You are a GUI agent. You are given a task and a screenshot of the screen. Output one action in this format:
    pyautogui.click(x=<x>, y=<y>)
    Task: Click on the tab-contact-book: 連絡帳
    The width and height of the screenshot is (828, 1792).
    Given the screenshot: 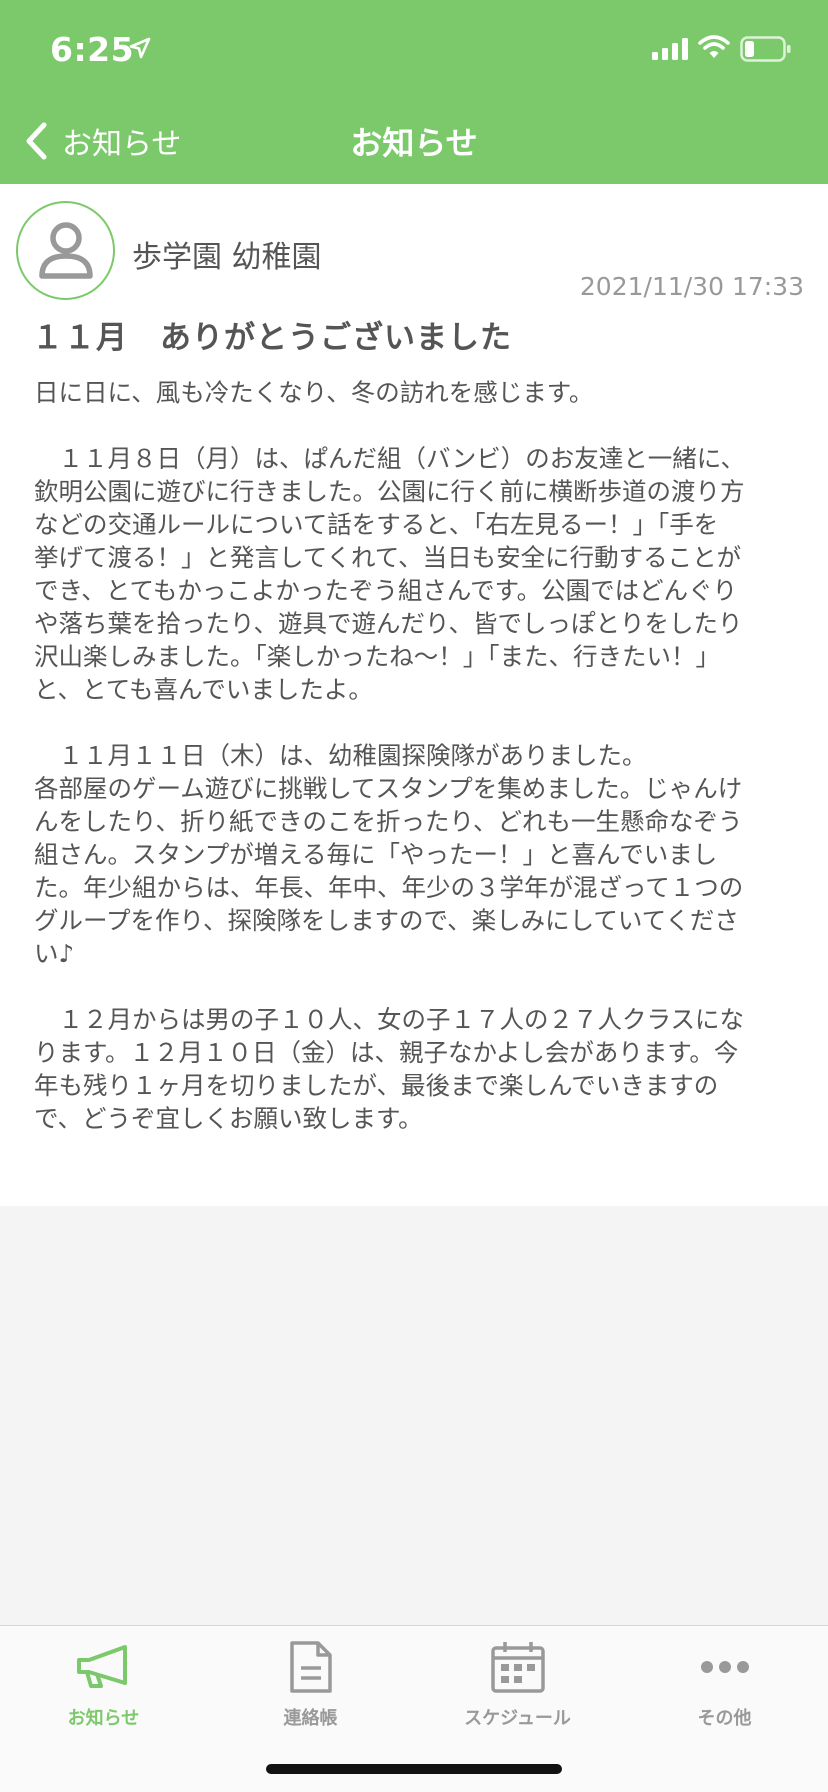 What is the action you would take?
    pyautogui.click(x=310, y=1681)
    